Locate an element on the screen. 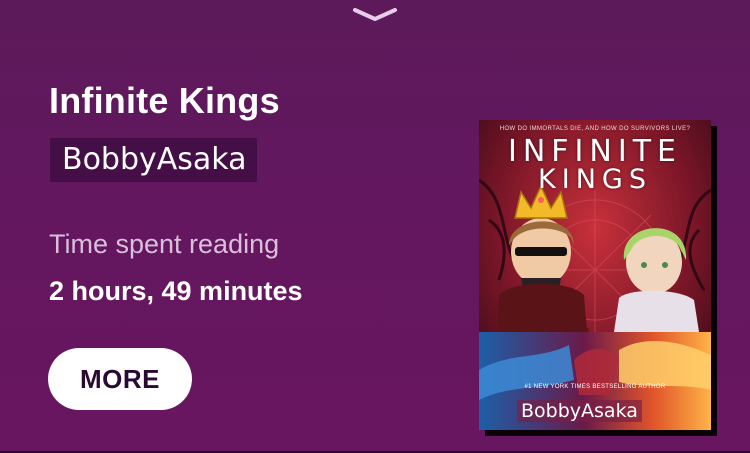 This screenshot has height=453, width=750. time-spent-value: 2 hours, 49 minutes is located at coordinates (176, 291).